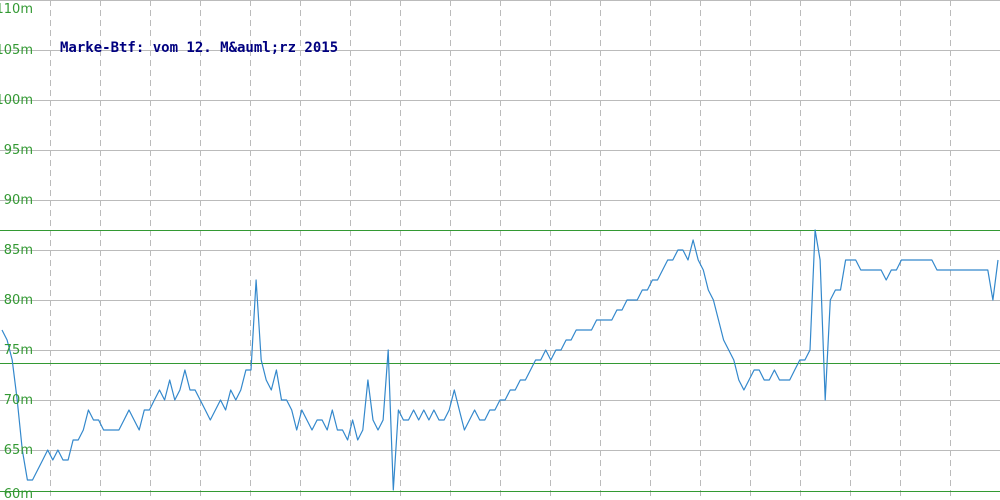 The width and height of the screenshot is (1000, 500). What do you see at coordinates (16, 50) in the screenshot?
I see `y-tick-label: 105m` at bounding box center [16, 50].